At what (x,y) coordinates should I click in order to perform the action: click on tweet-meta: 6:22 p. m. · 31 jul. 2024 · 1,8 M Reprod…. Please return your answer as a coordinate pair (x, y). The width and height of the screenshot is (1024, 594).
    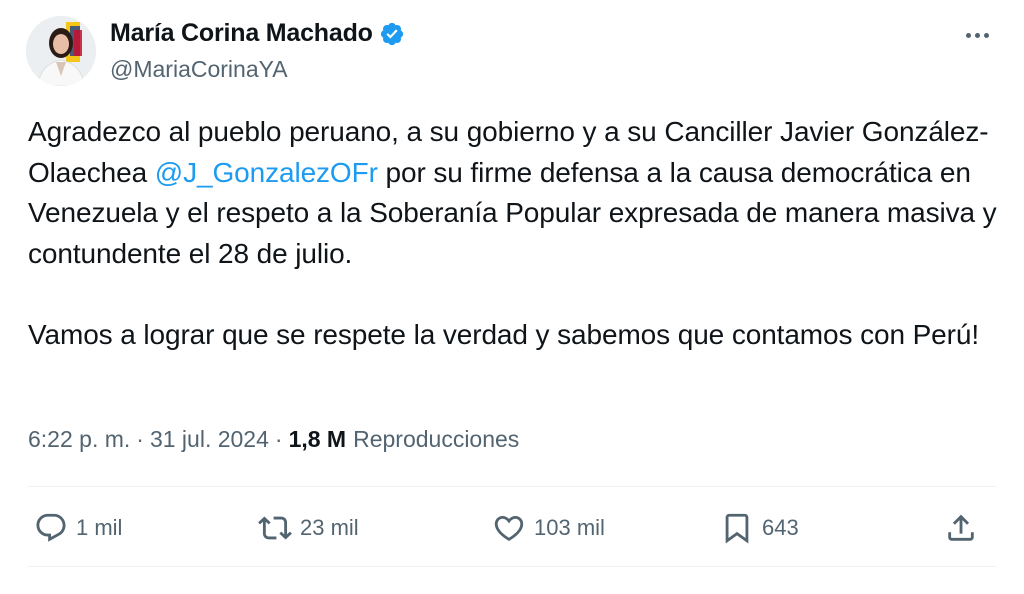
    Looking at the image, I should click on (273, 439).